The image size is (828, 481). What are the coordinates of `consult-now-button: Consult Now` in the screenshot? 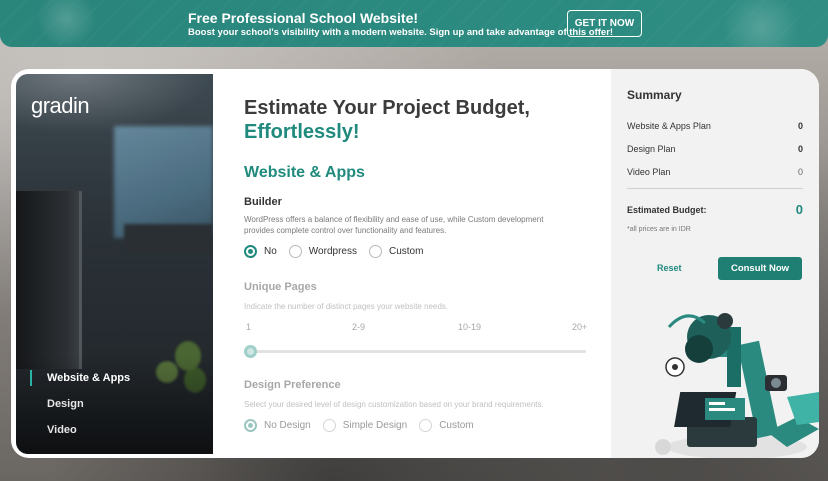 It's located at (760, 268).